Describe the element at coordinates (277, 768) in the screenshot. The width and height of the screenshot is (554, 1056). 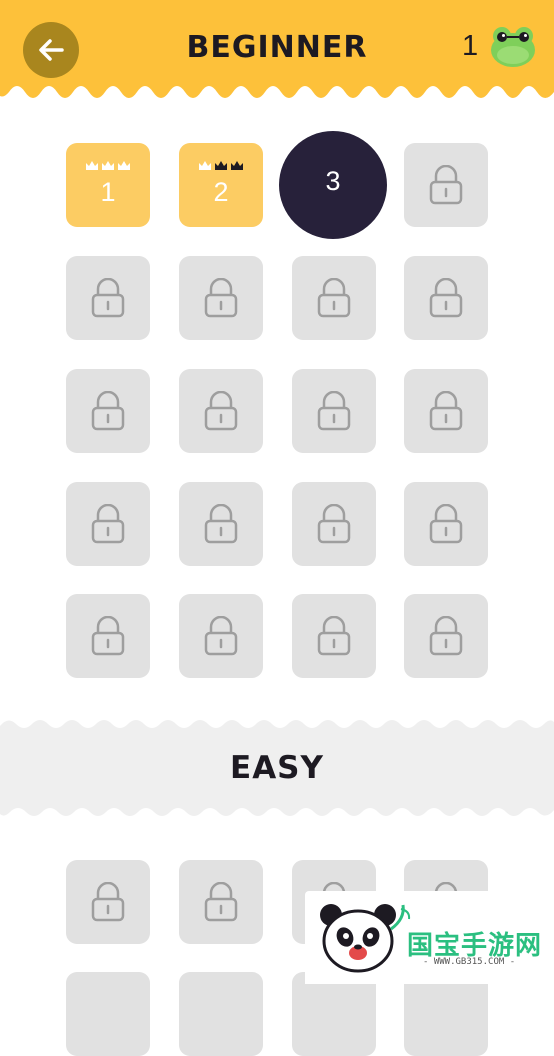
I see `section-title-easy: EASY` at that location.